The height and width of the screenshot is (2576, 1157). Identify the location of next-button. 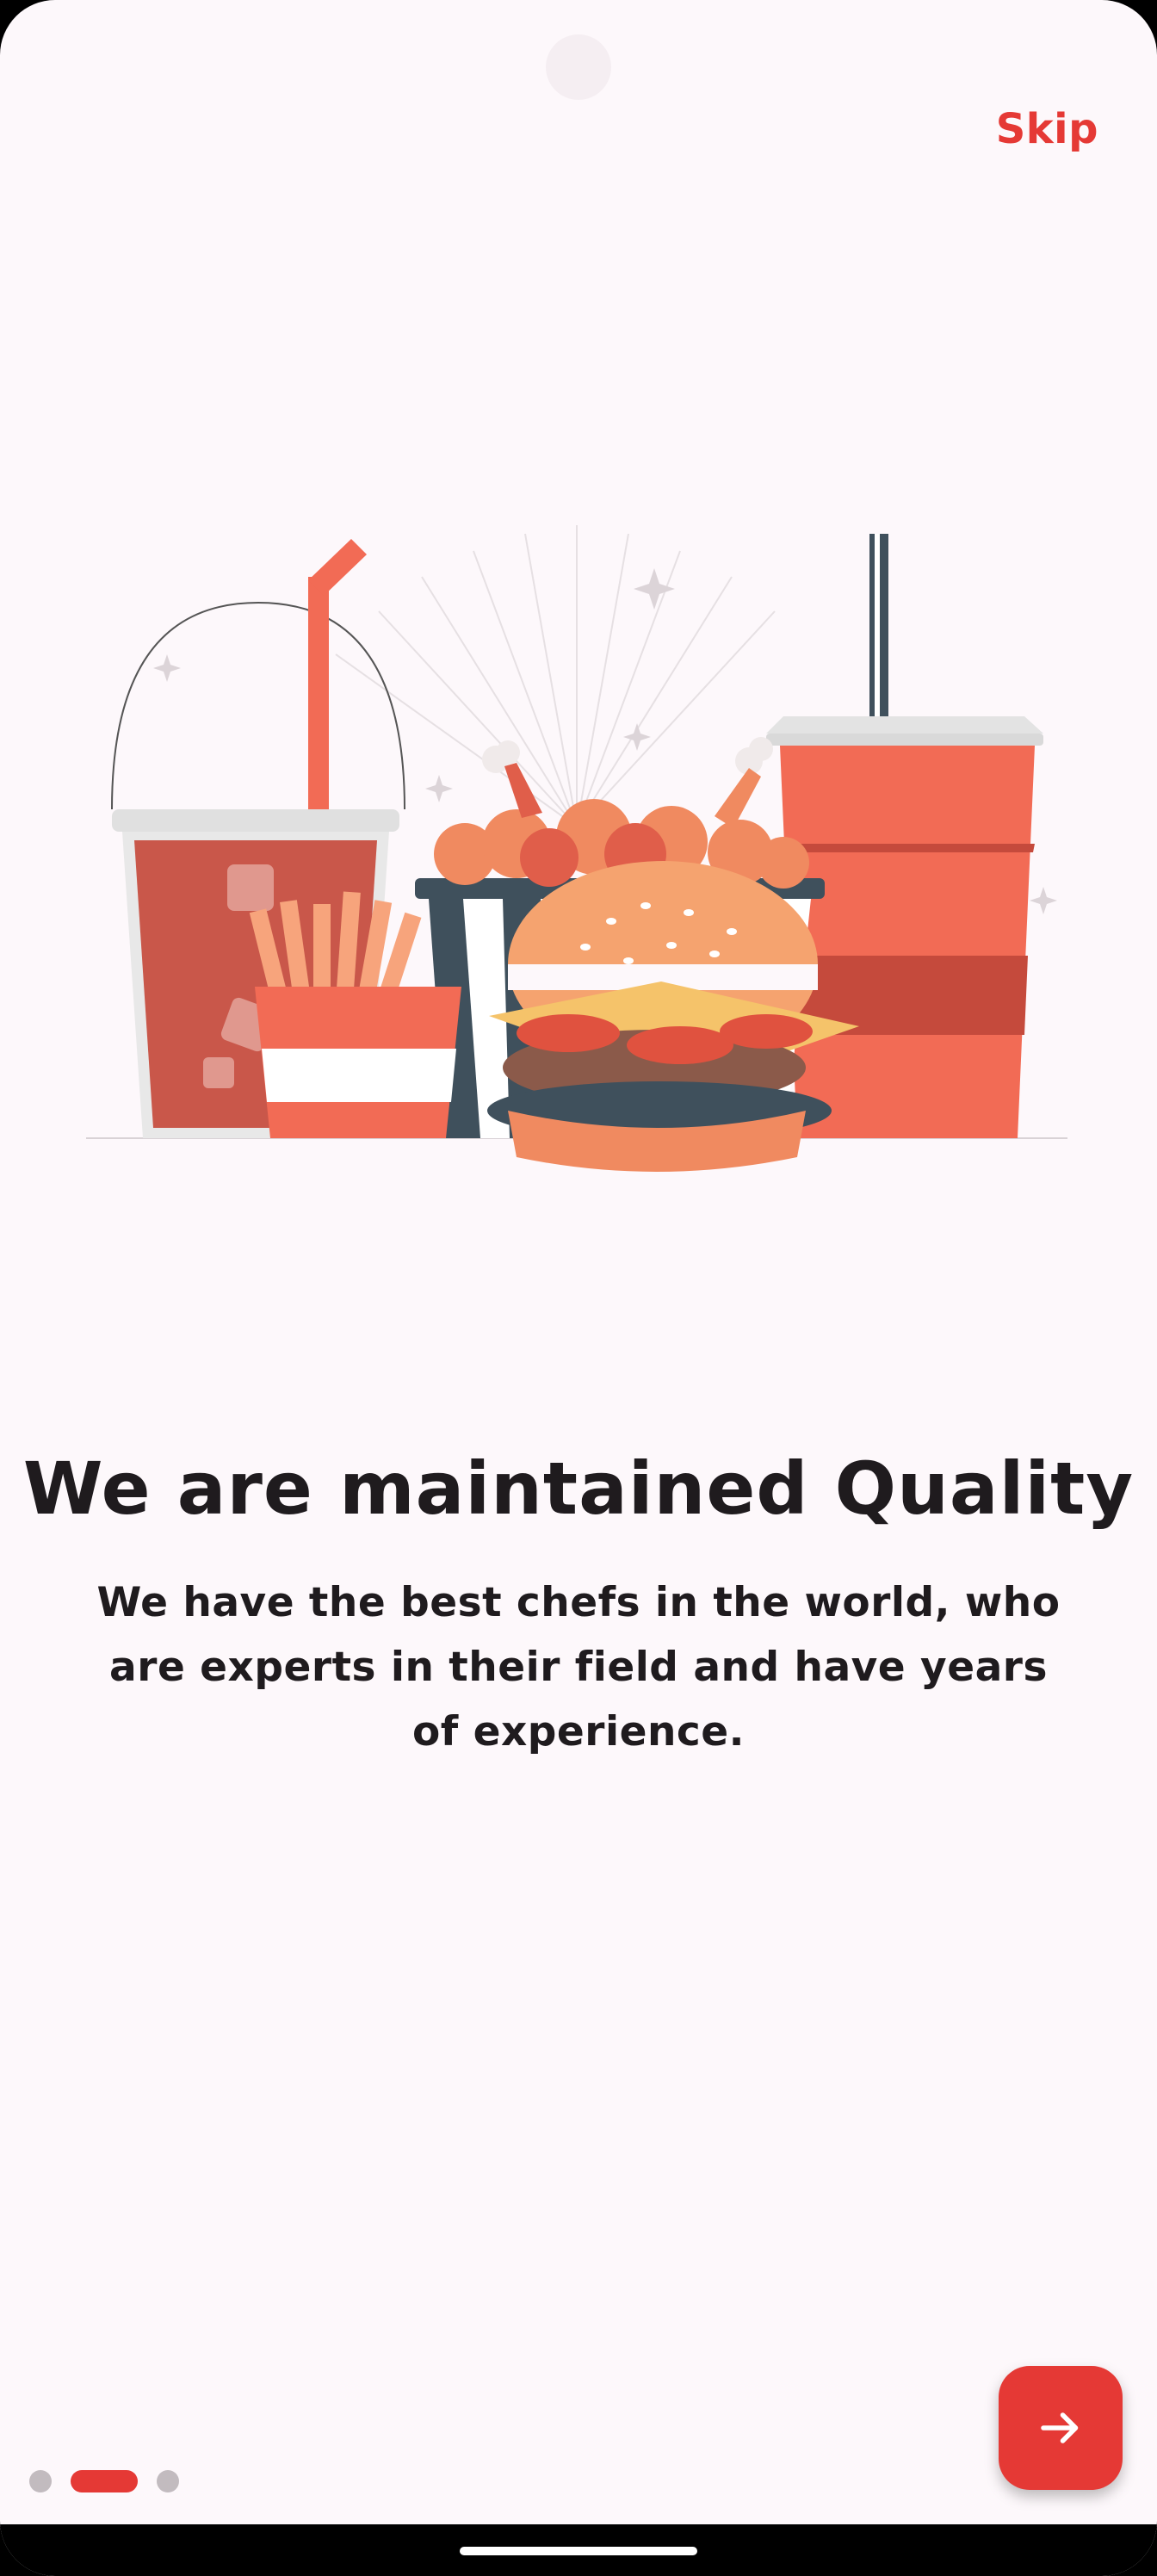
(1061, 2428).